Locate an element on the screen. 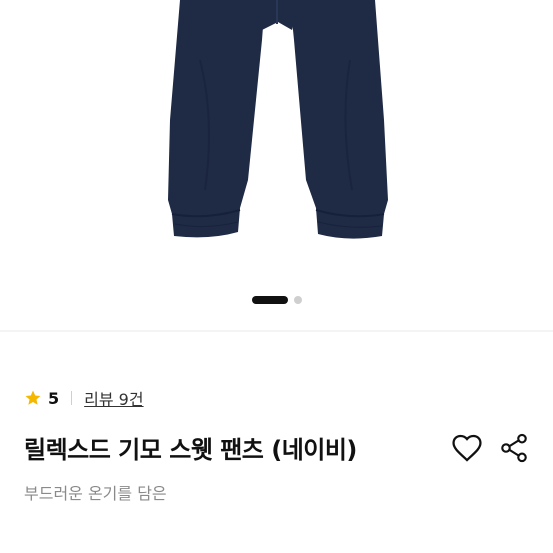 The width and height of the screenshot is (553, 553). rating-score: 5 is located at coordinates (54, 398).